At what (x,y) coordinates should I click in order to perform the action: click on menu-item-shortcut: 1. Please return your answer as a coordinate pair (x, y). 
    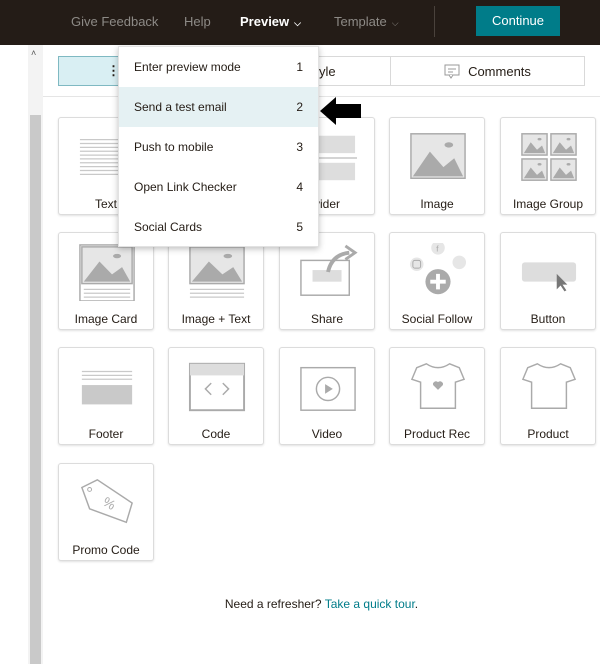
    Looking at the image, I should click on (299, 67).